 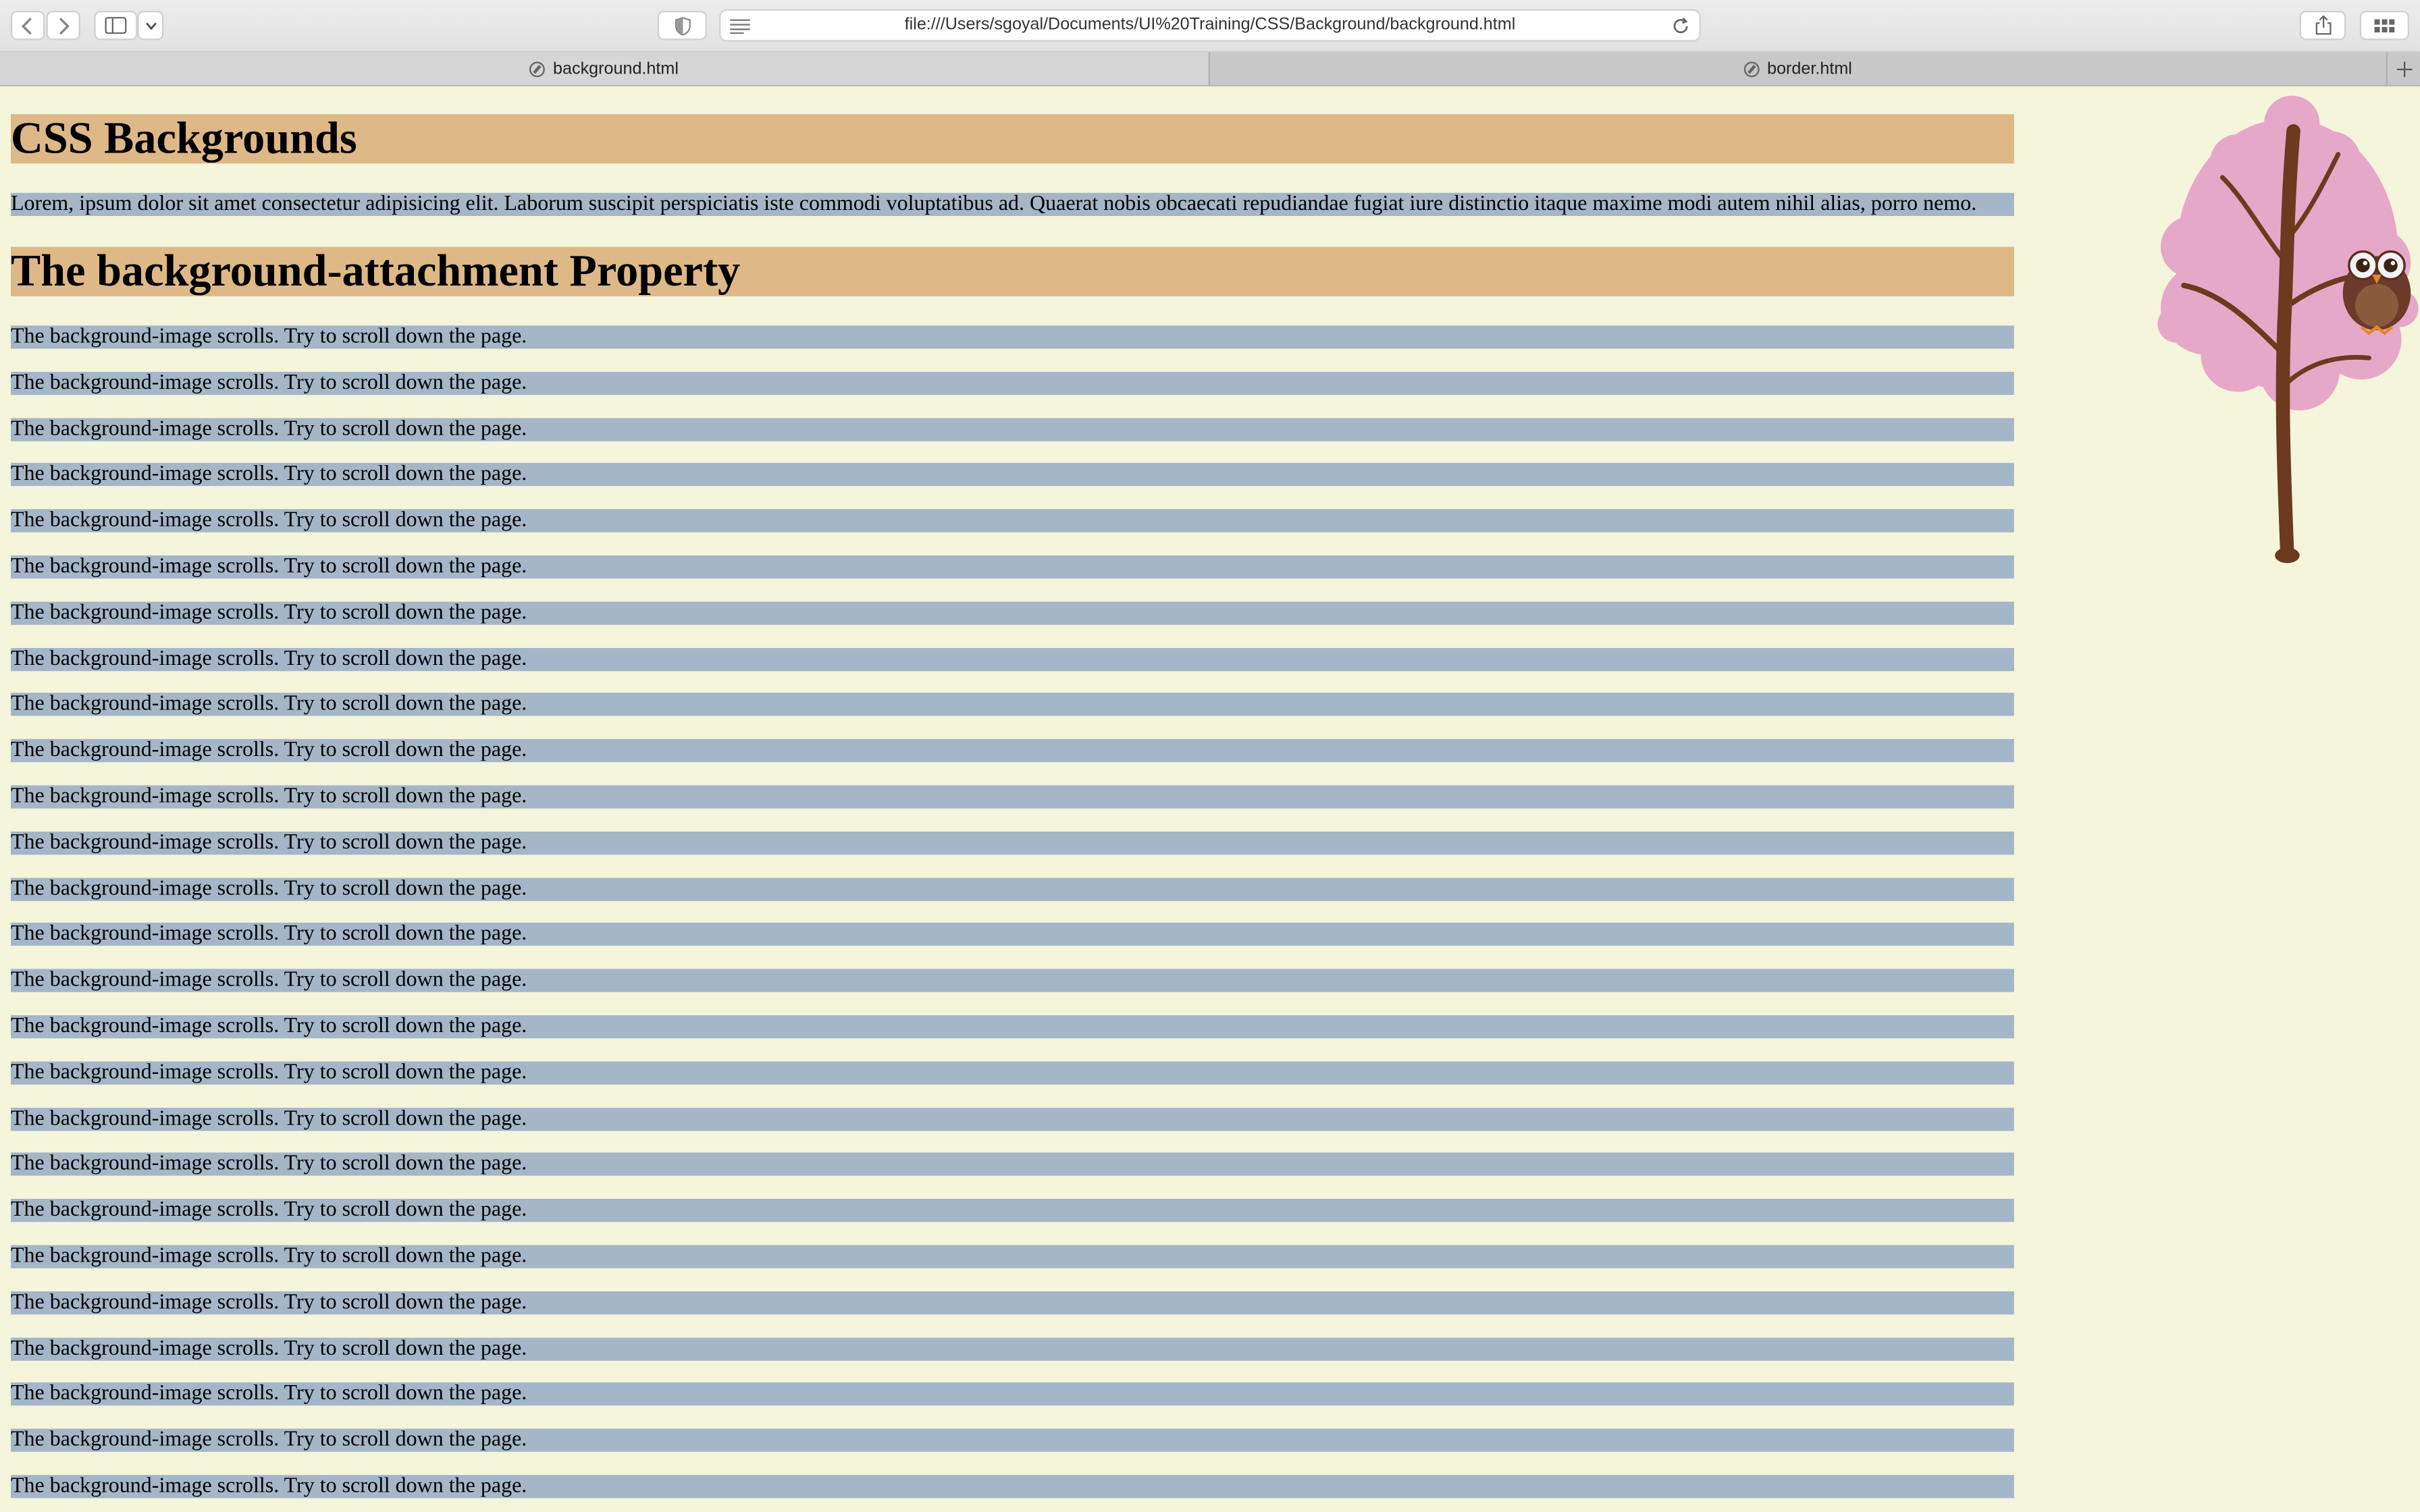 I want to click on share-button, so click(x=2322, y=25).